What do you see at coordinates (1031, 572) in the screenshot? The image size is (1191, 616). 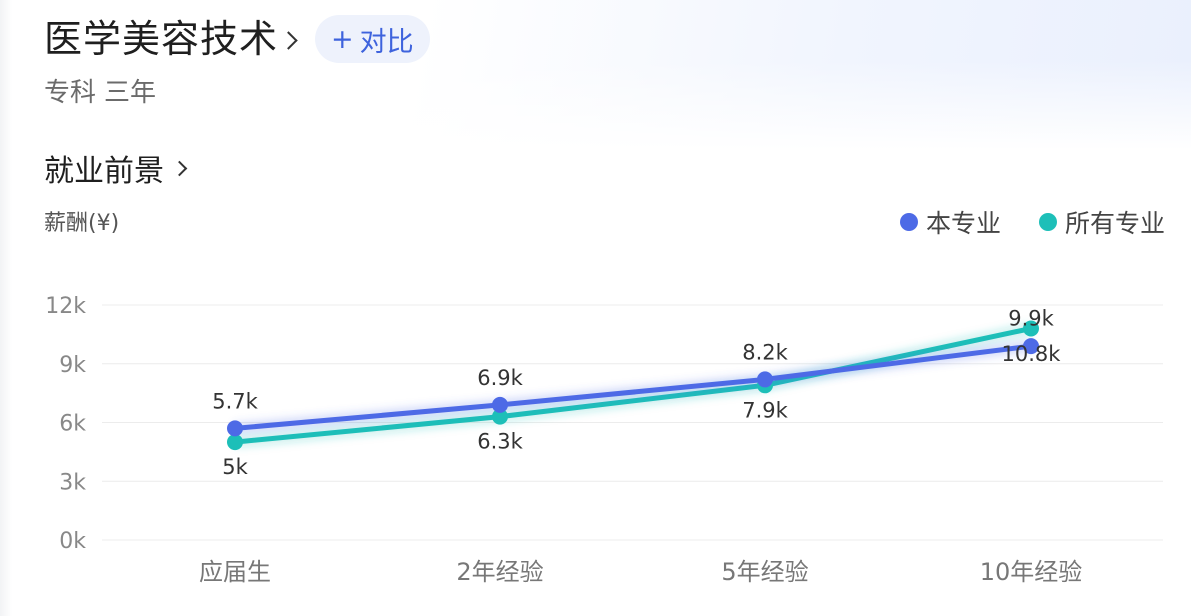 I see `x-tick-label: 10年经验` at bounding box center [1031, 572].